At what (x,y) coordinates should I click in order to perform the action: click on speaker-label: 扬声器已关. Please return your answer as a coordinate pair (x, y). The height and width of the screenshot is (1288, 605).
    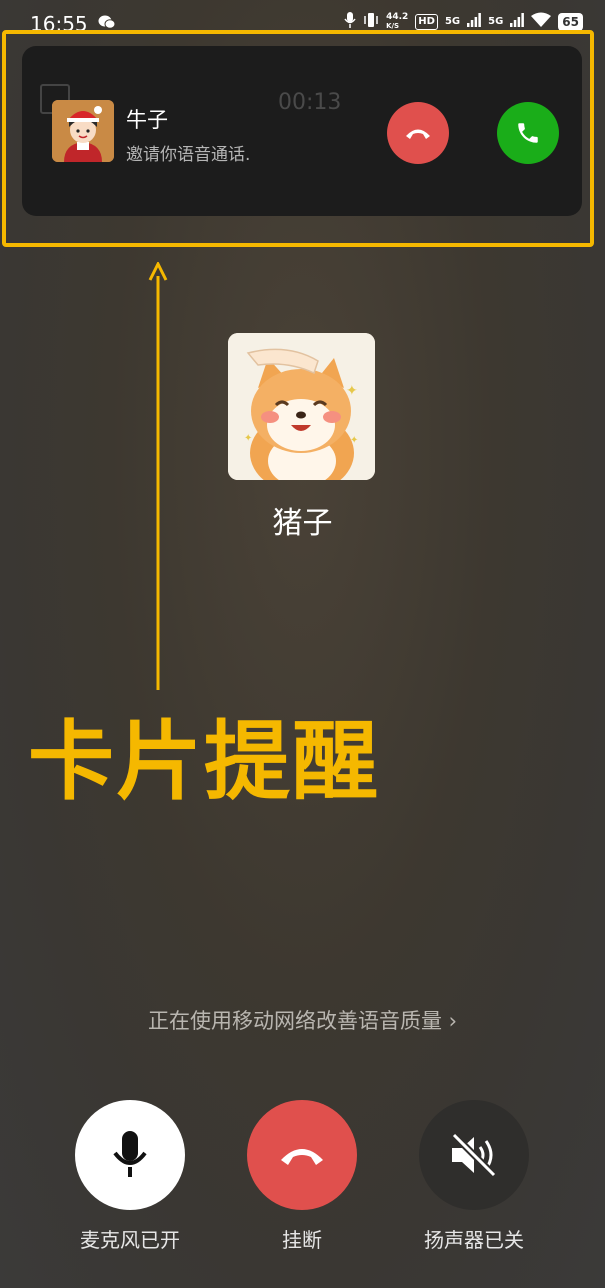
    Looking at the image, I should click on (474, 1240).